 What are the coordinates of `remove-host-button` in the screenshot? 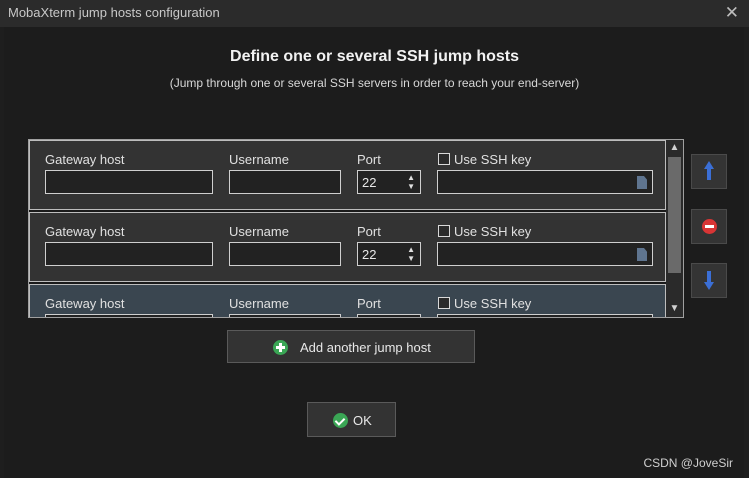 It's located at (709, 226).